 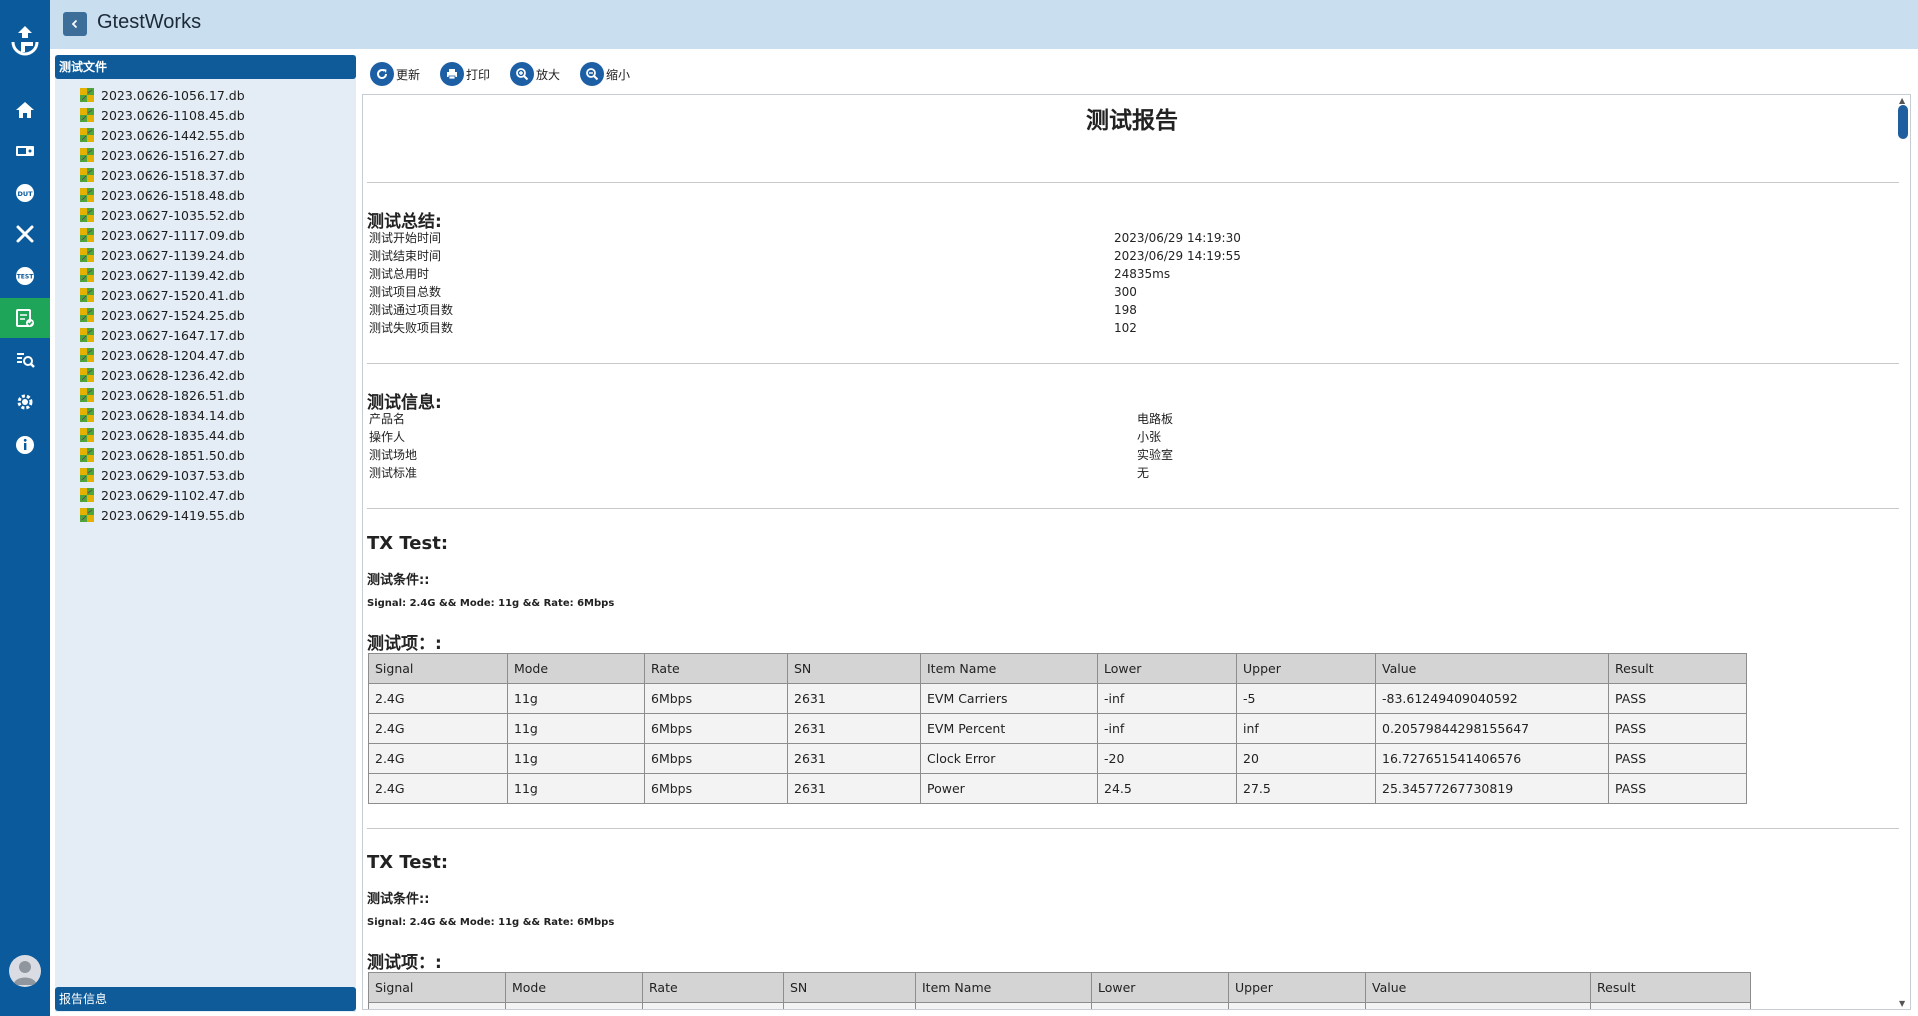 I want to click on column-header: SN, so click(x=854, y=668).